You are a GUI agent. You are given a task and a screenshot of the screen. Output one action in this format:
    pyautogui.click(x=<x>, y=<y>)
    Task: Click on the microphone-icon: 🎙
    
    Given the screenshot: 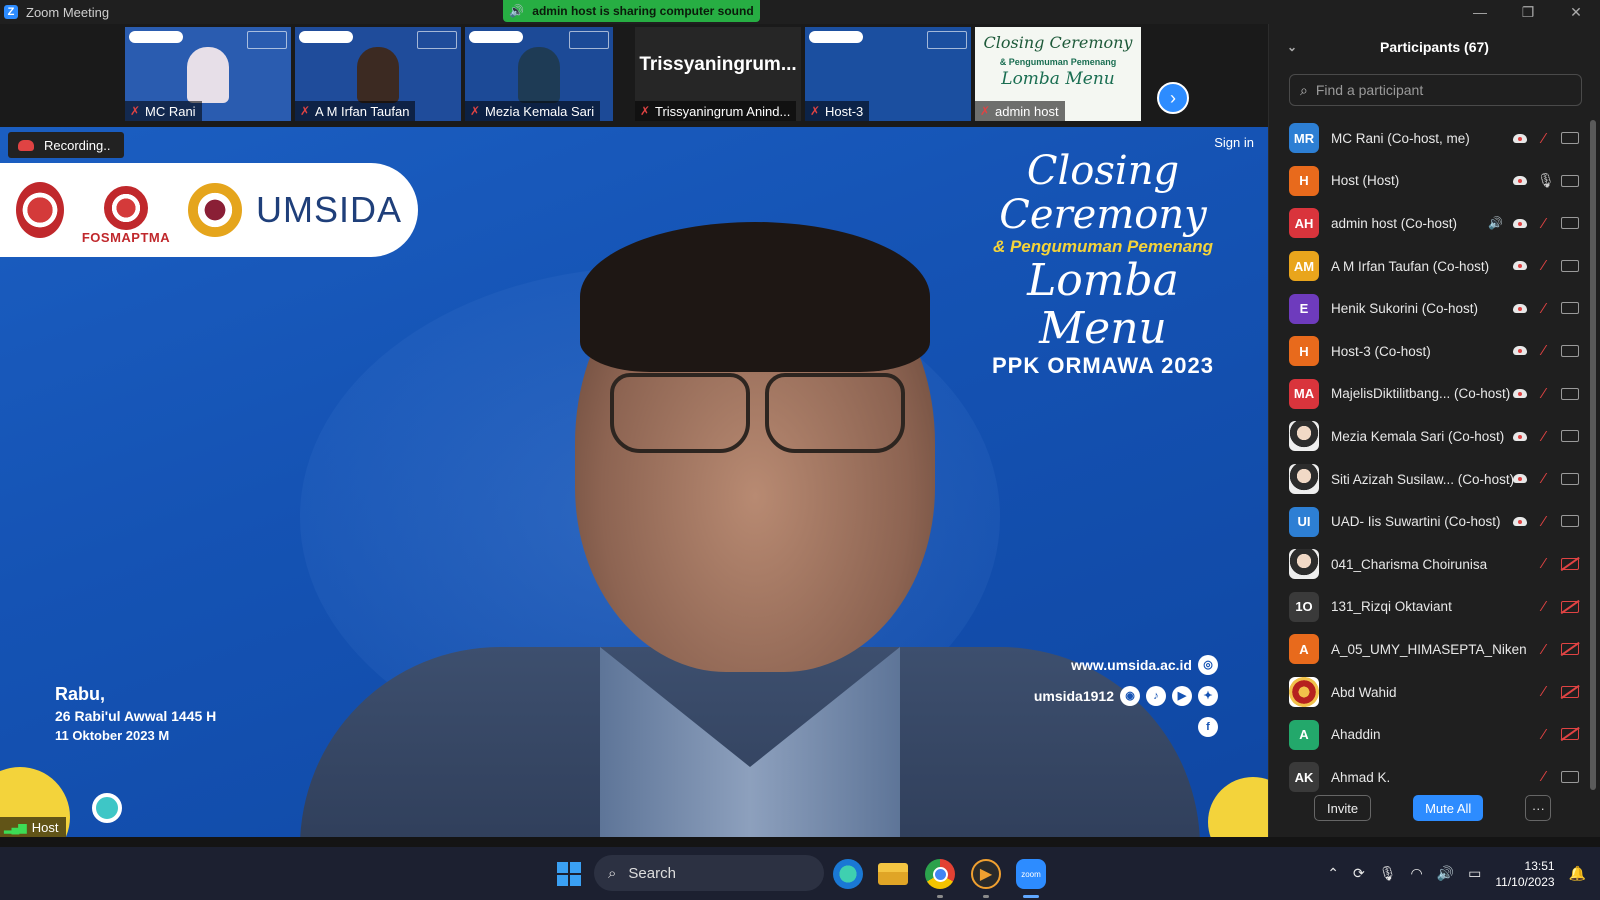 What is the action you would take?
    pyautogui.click(x=1388, y=873)
    